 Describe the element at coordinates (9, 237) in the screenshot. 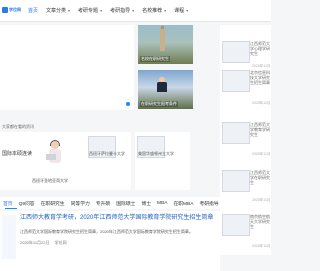

I see `article-thumbnail` at that location.